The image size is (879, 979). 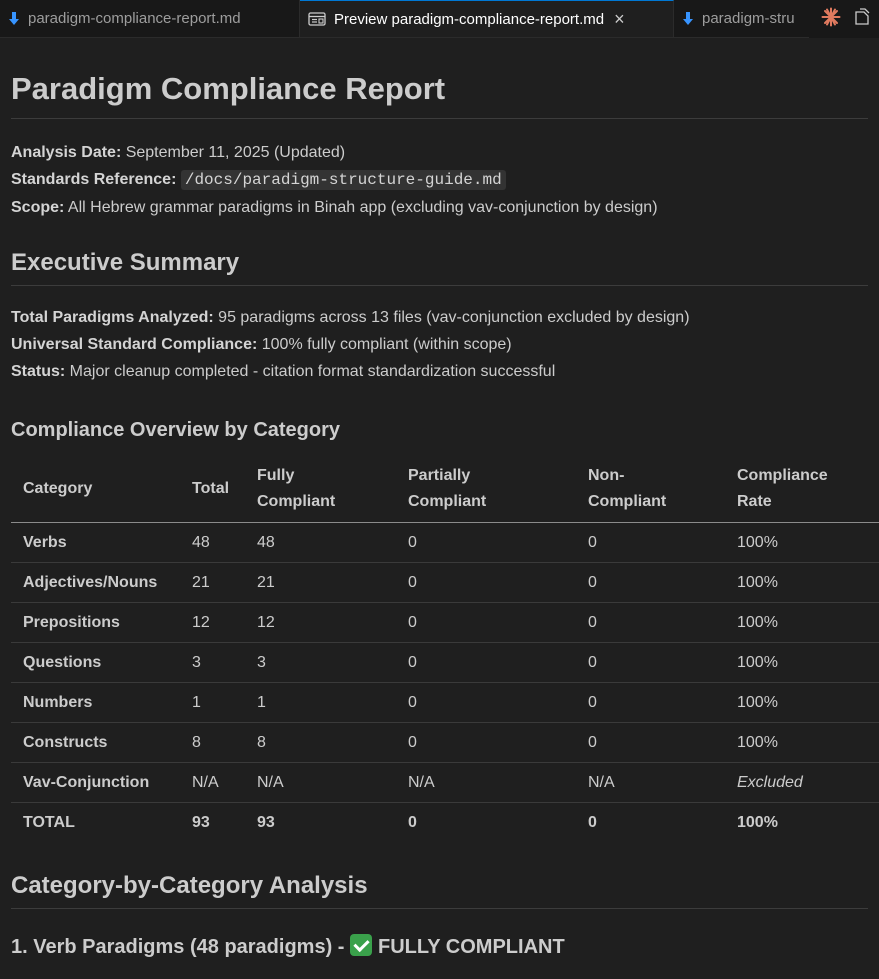 I want to click on standards-path: /docs/paradigm-structure-guide.md, so click(x=343, y=180).